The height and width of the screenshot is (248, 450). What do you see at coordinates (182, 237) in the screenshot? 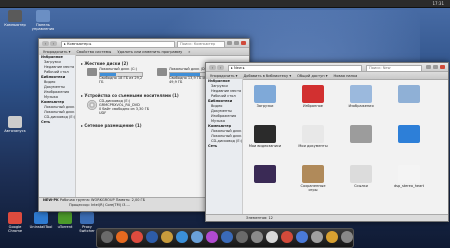
I see `app-icon` at bounding box center [182, 237].